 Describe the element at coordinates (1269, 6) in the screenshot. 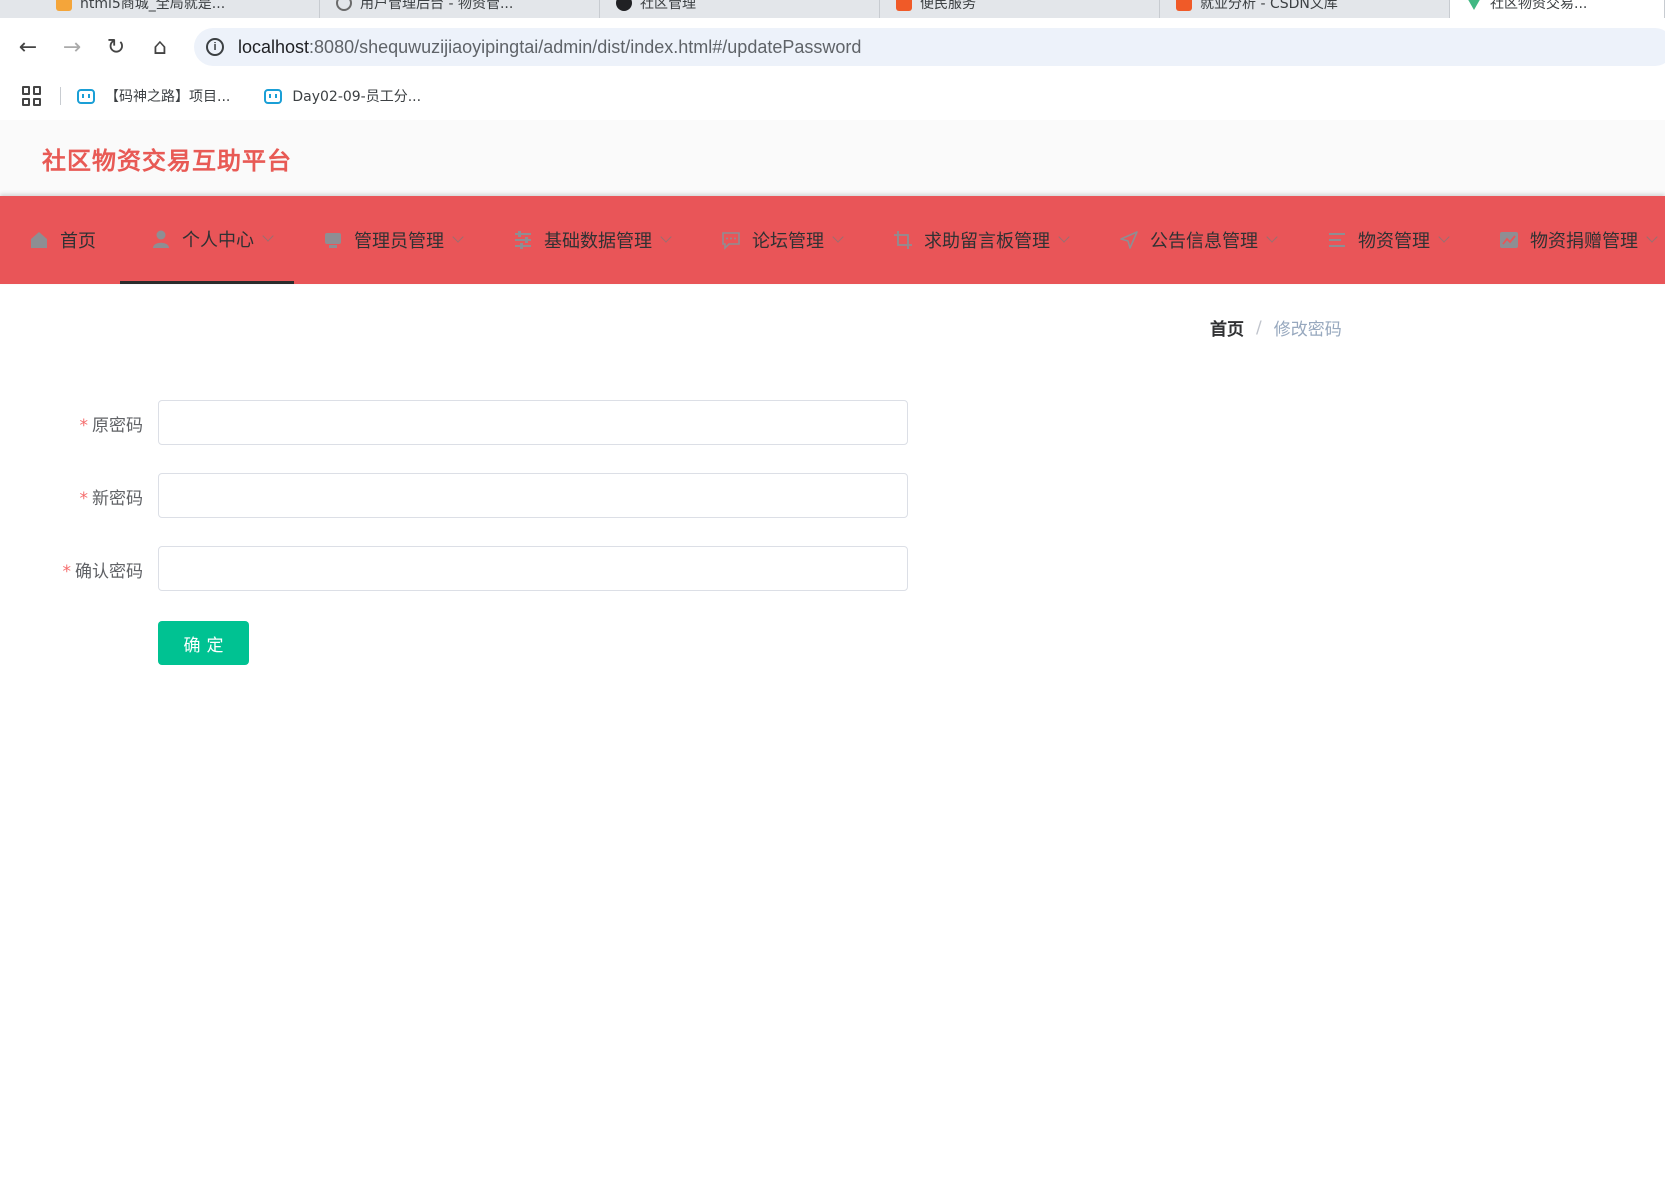

I see `browser-tab-title: 就业分析 - CSDN文库` at that location.